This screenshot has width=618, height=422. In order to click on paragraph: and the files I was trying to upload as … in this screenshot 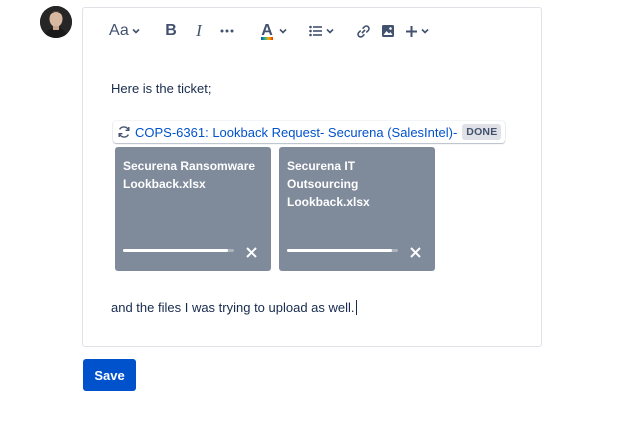, I will do `click(234, 308)`.